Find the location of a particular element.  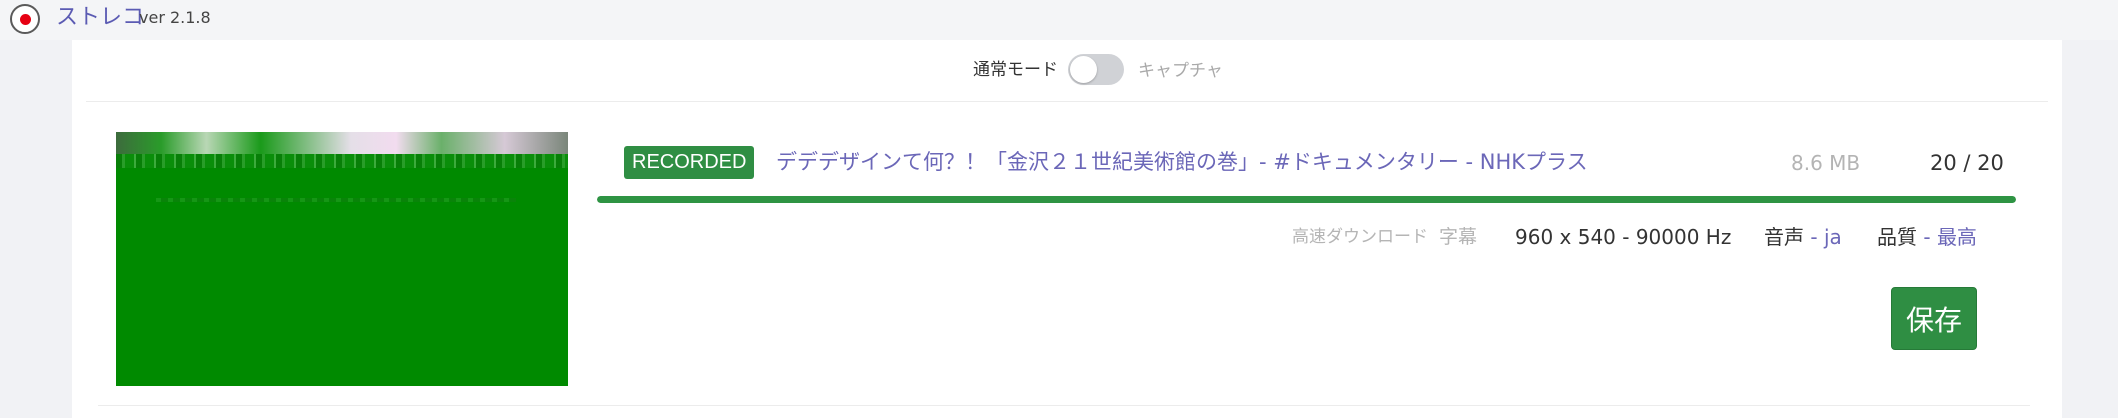

audio-label: 音声 is located at coordinates (1784, 237).